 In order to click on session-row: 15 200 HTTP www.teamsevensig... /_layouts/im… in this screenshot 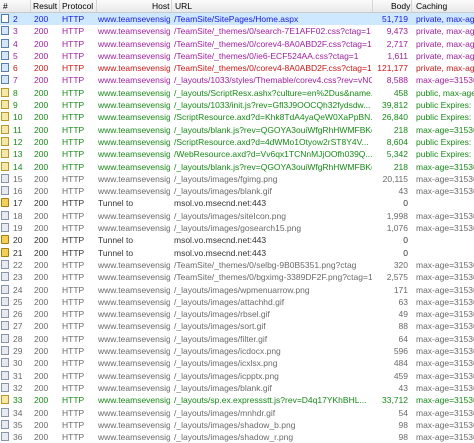, I will do `click(237, 179)`.